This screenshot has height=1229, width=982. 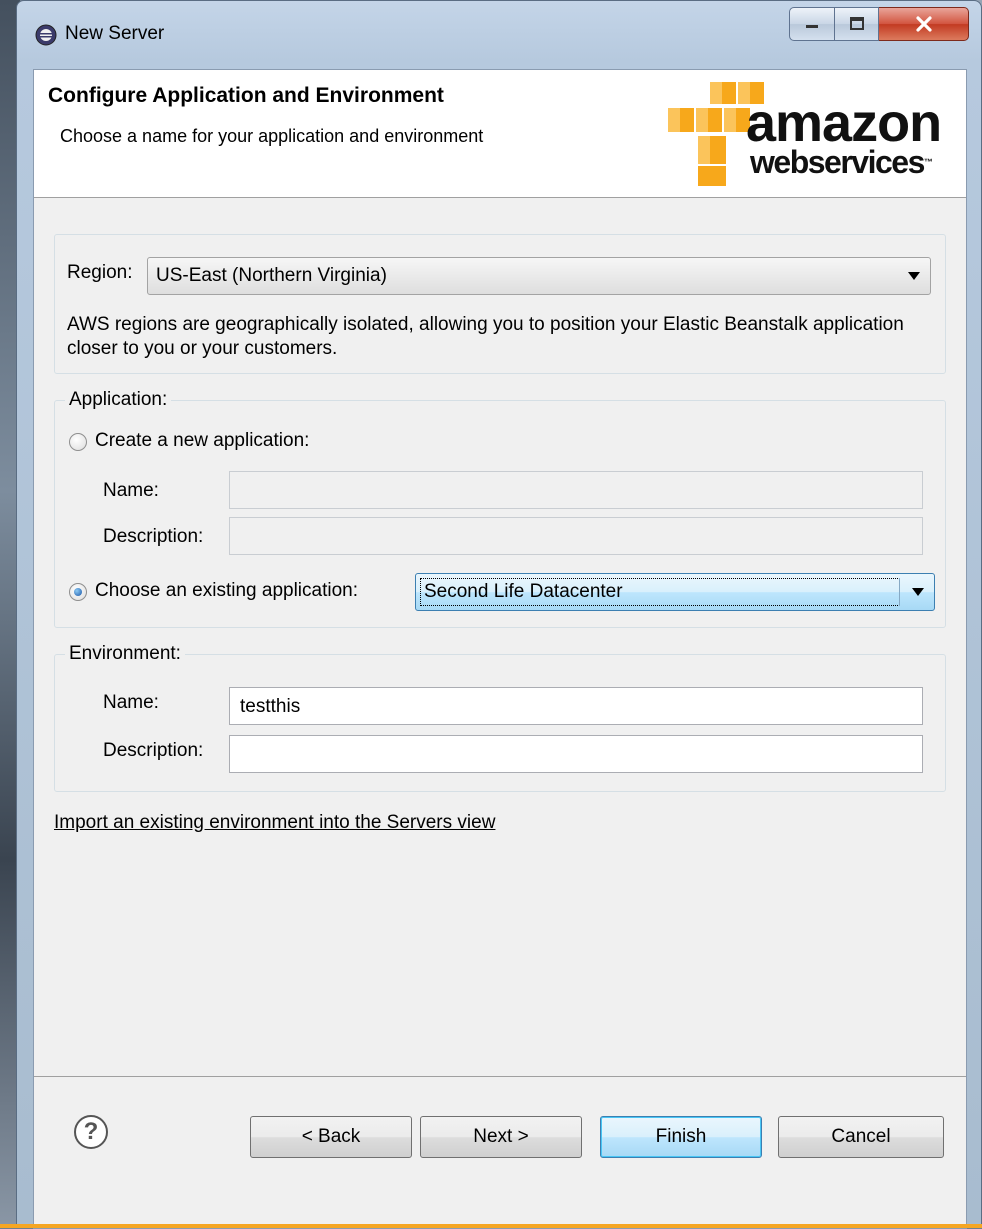 I want to click on region-label: Region:, so click(x=100, y=272).